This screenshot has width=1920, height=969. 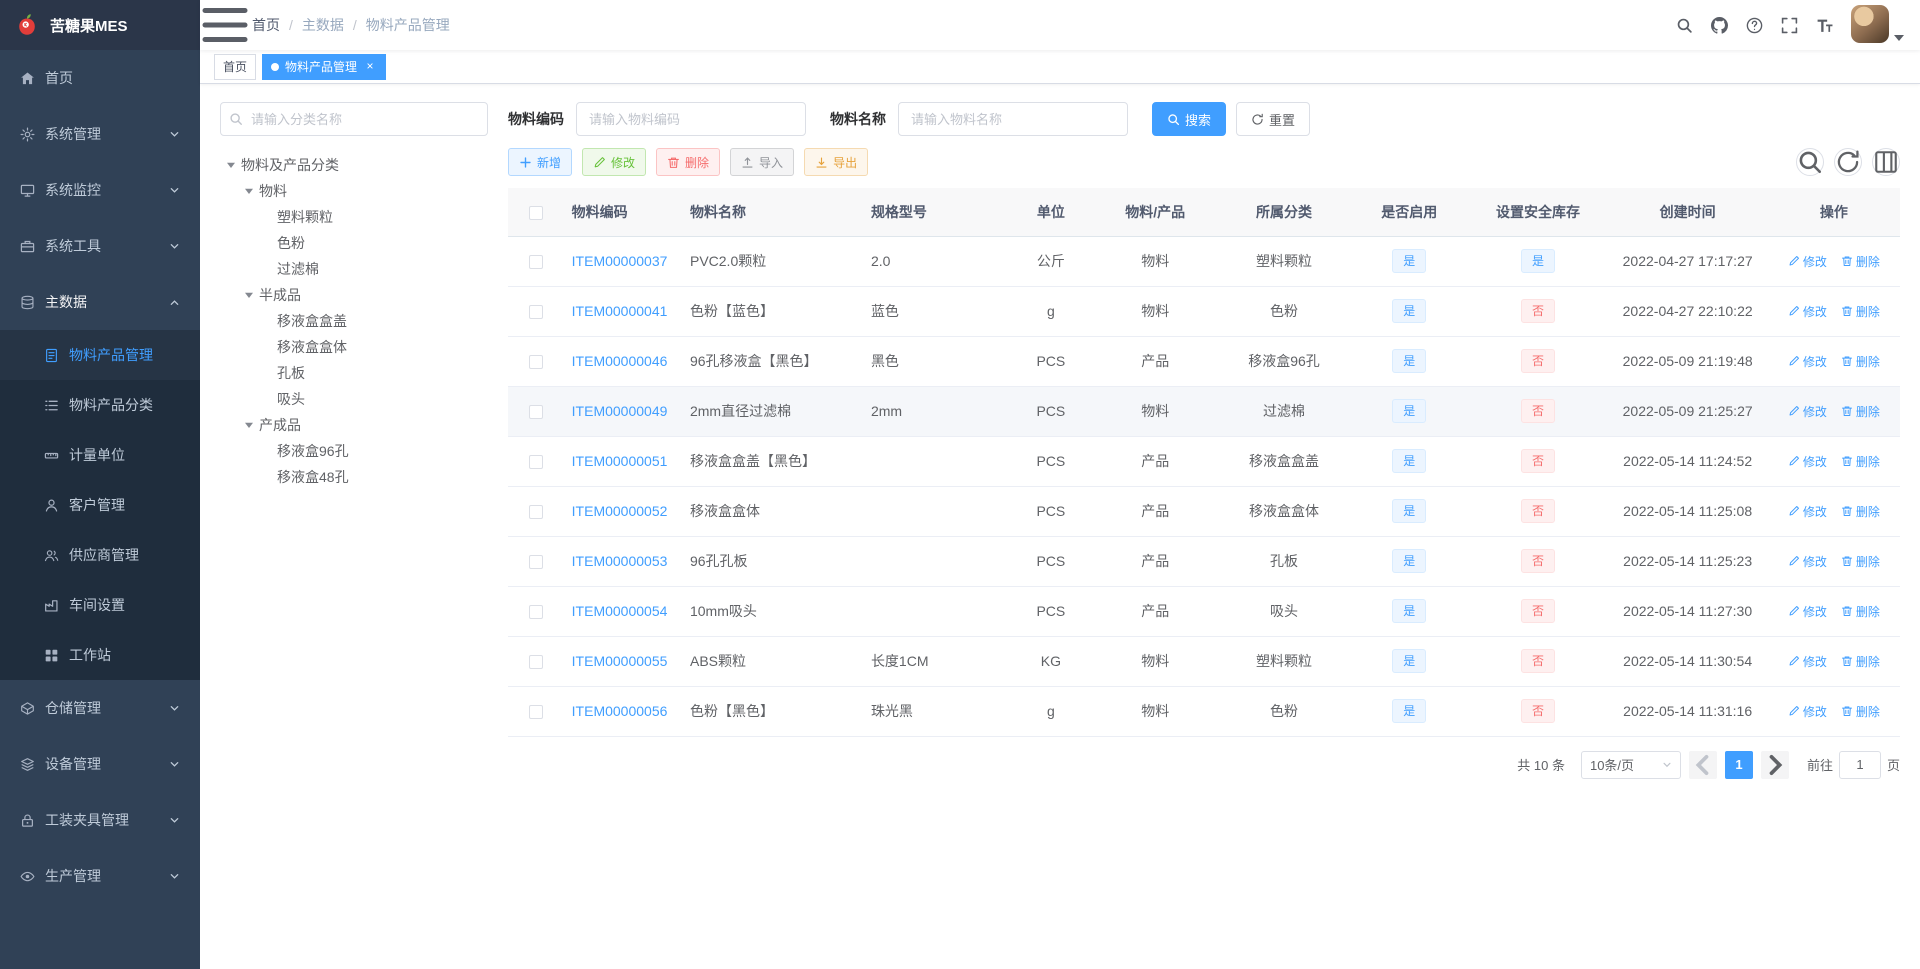 I want to click on help-icon, so click(x=1754, y=25).